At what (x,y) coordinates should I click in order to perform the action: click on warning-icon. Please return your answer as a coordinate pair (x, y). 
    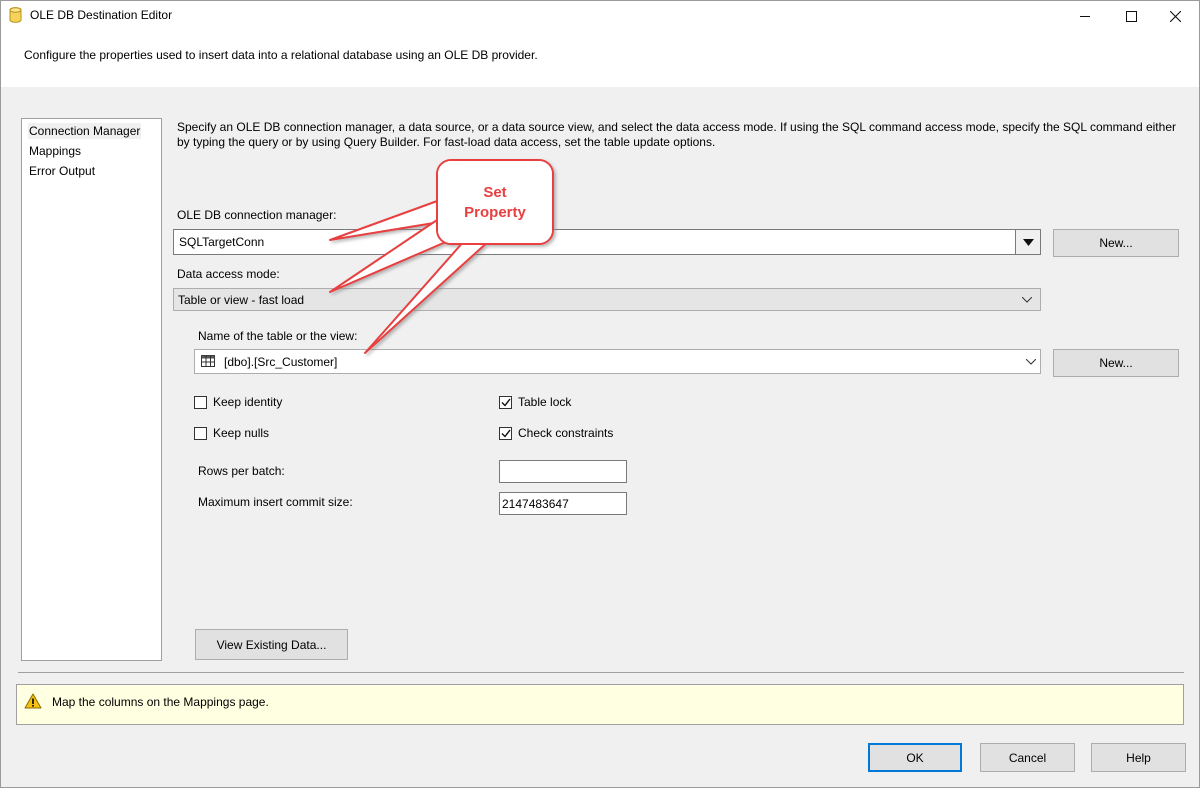
    Looking at the image, I should click on (33, 702).